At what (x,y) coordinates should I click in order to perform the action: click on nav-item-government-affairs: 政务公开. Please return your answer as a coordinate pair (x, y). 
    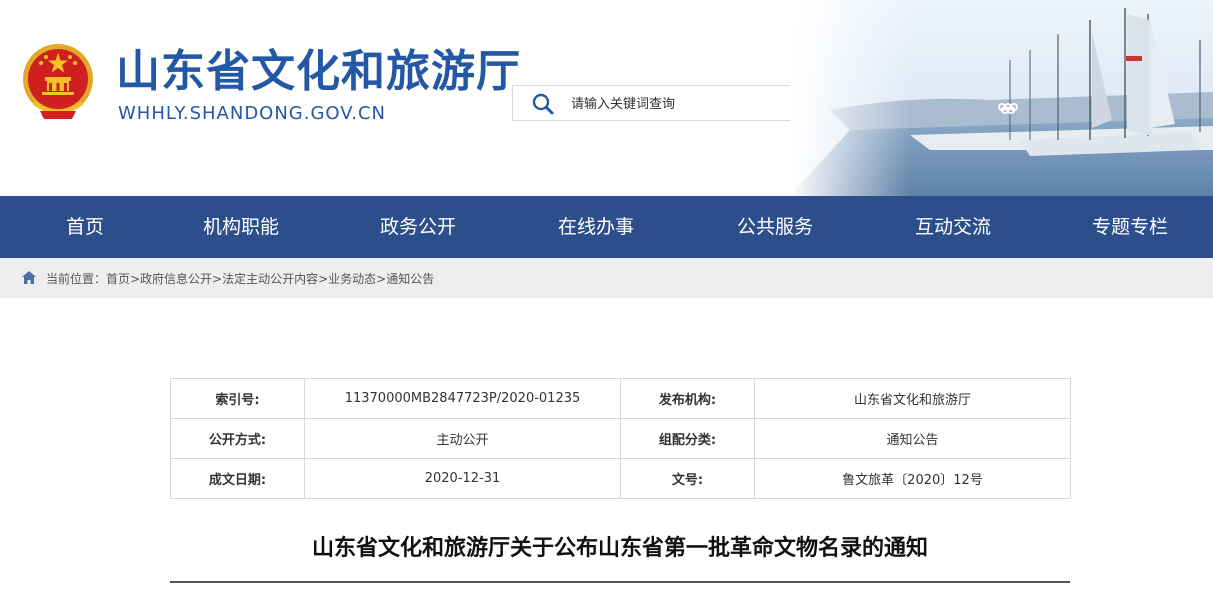
    Looking at the image, I should click on (418, 227).